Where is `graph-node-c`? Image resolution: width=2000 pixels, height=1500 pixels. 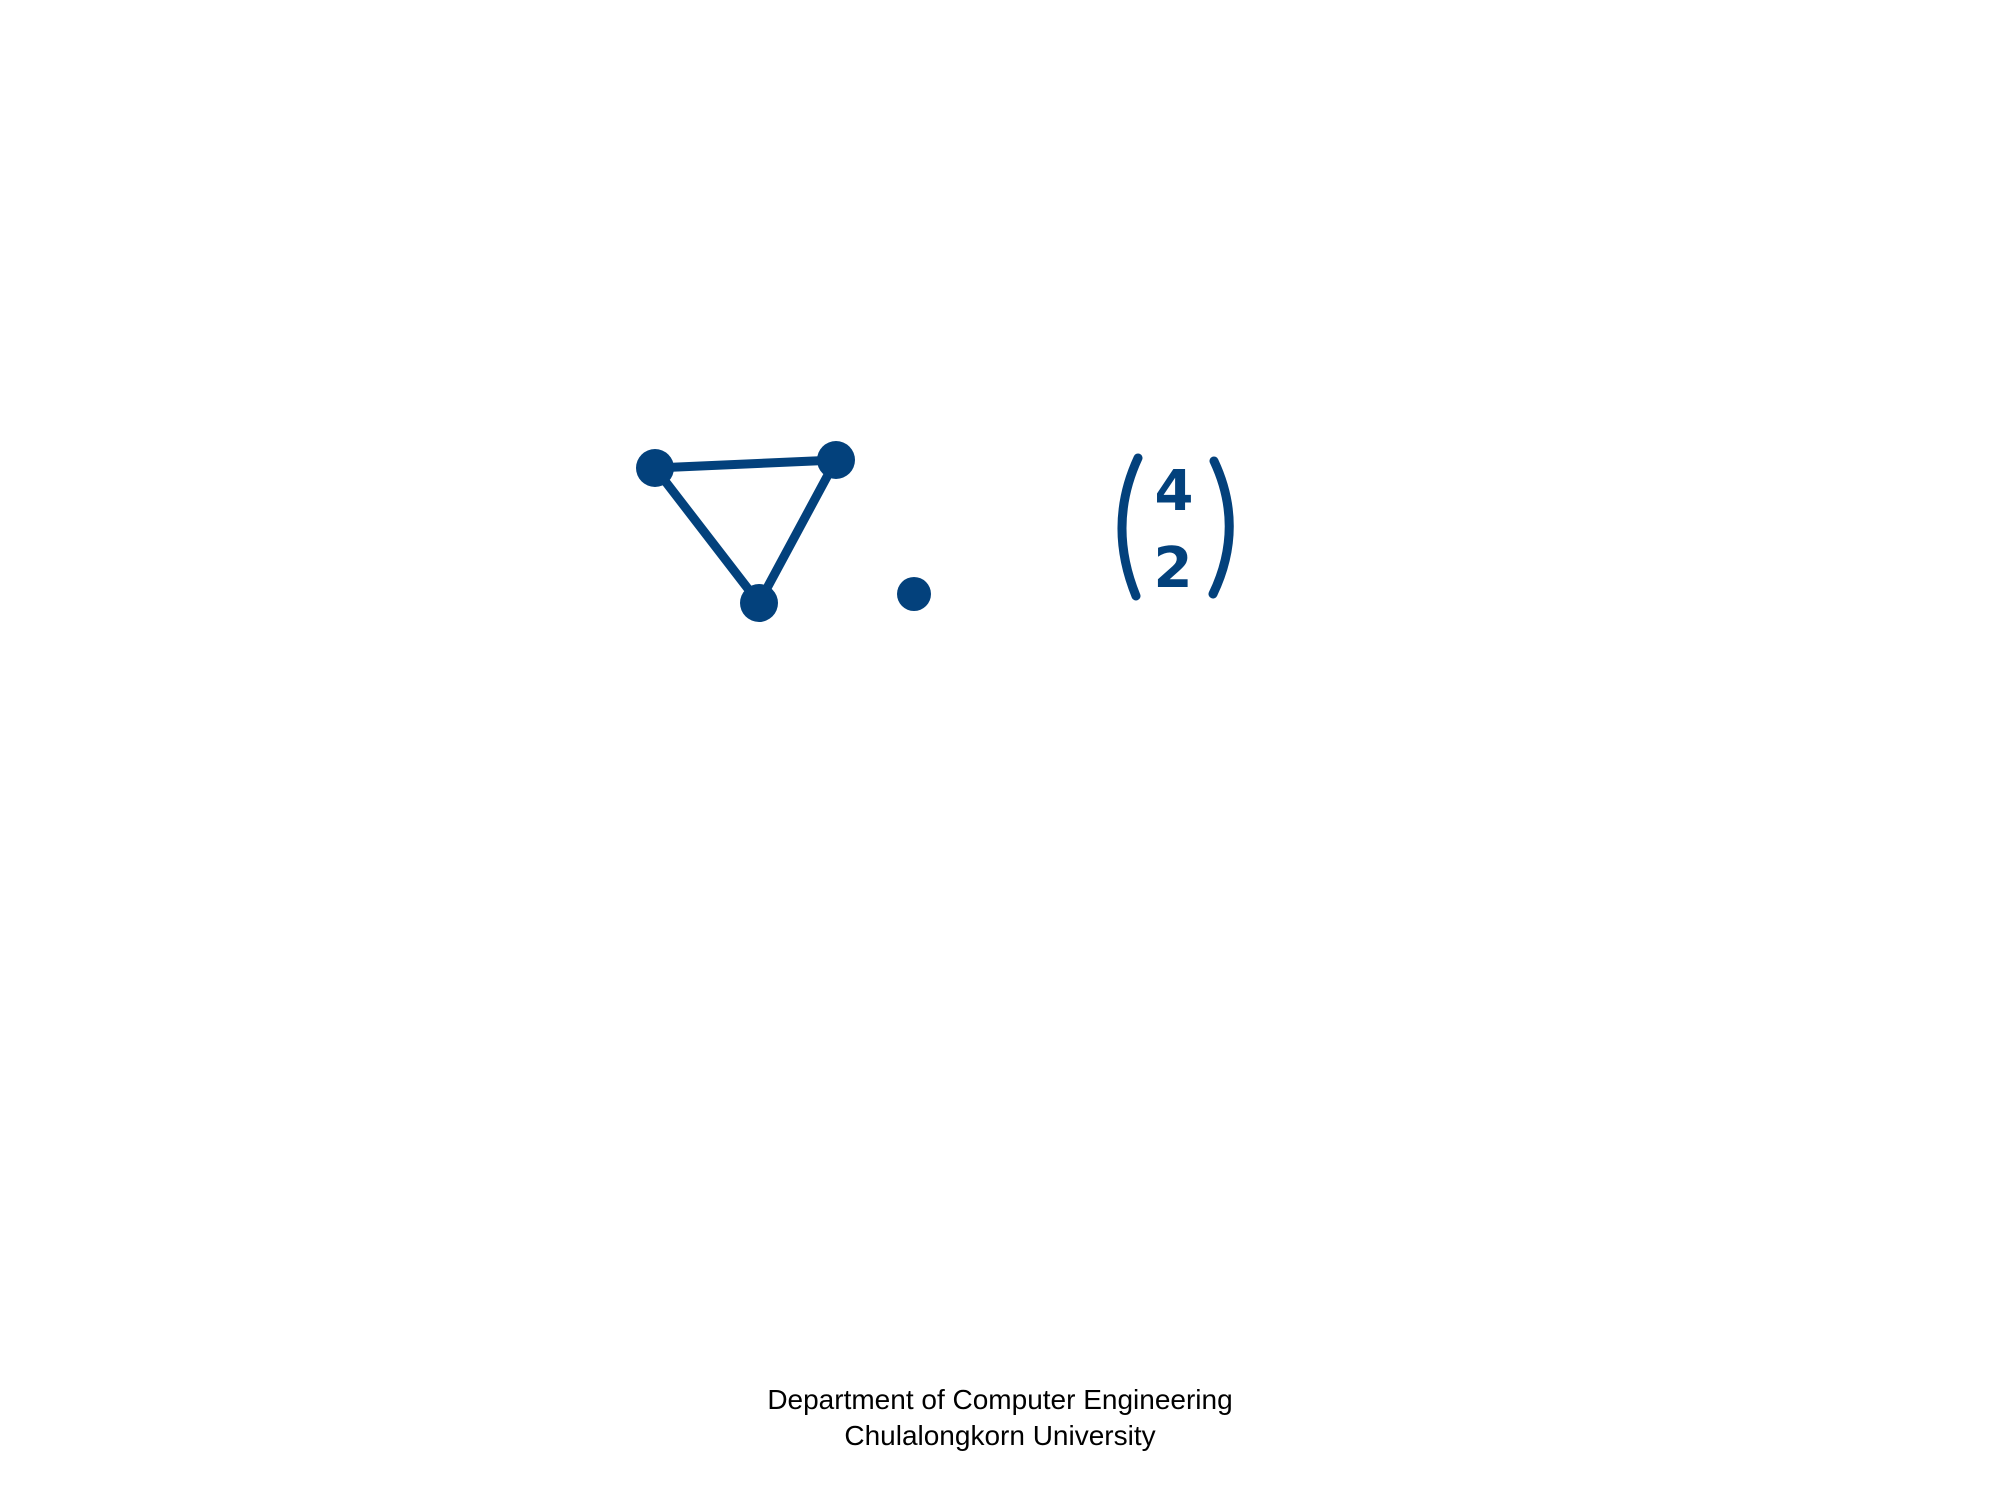
graph-node-c is located at coordinates (759, 603).